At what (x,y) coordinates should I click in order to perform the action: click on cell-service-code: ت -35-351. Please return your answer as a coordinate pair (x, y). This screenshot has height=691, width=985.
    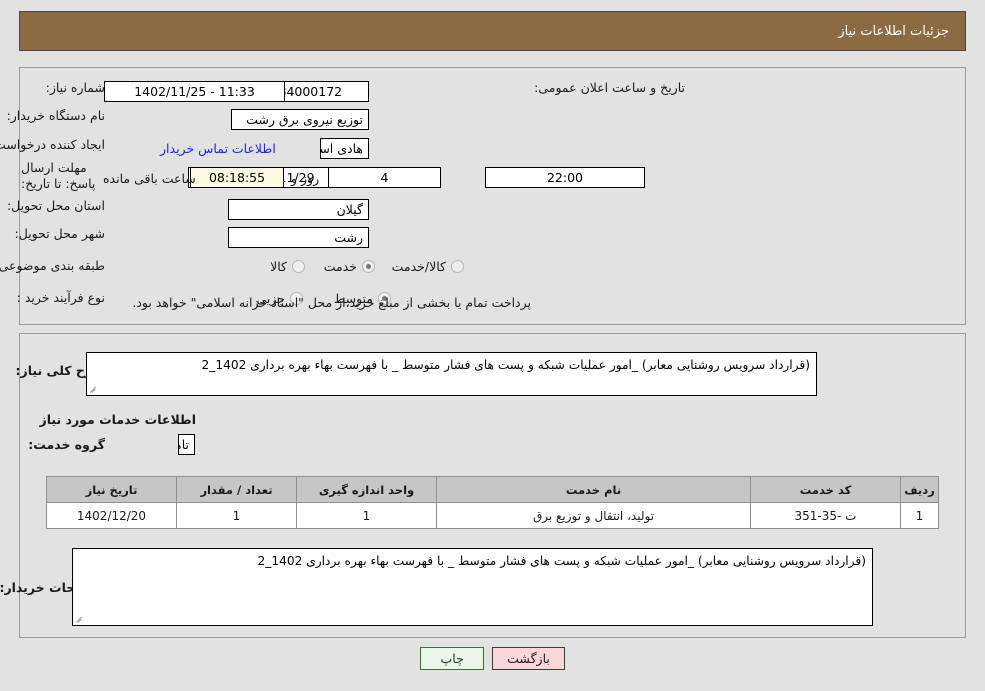
    Looking at the image, I should click on (825, 515).